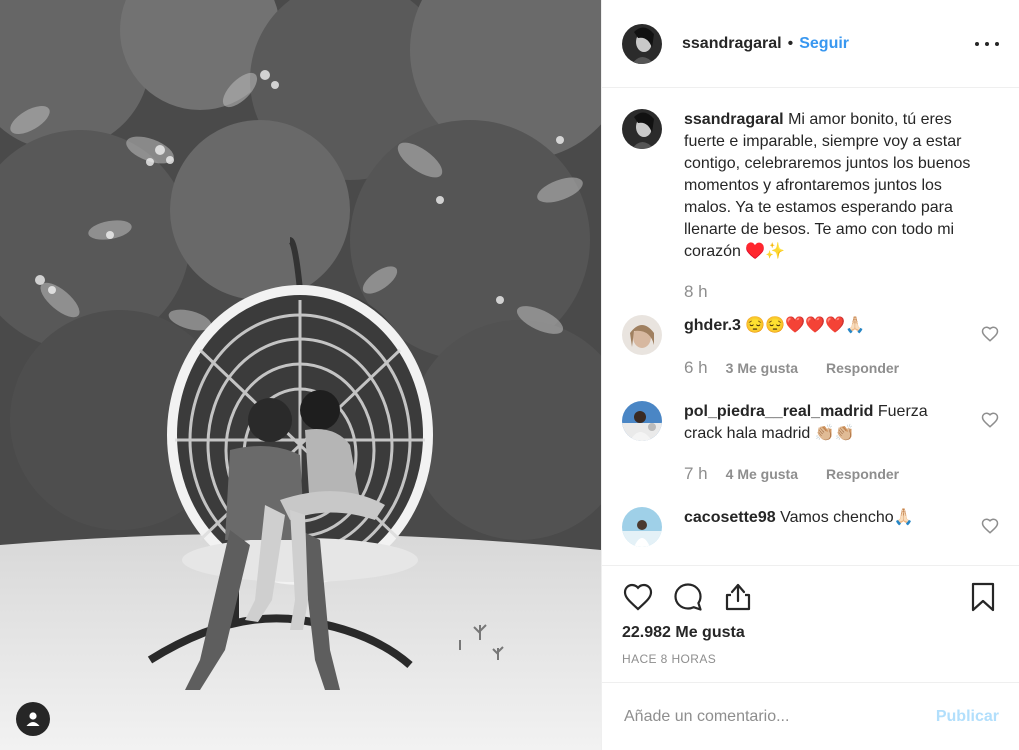  Describe the element at coordinates (841, 527) in the screenshot. I see `comment-body: cacosette98 Vamos chencho🙏🏻` at that location.